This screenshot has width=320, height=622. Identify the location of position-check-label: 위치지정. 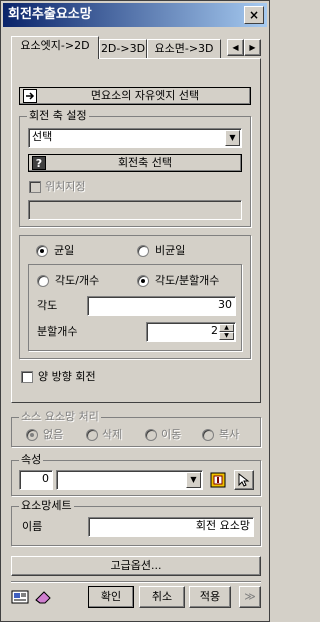
(65, 186).